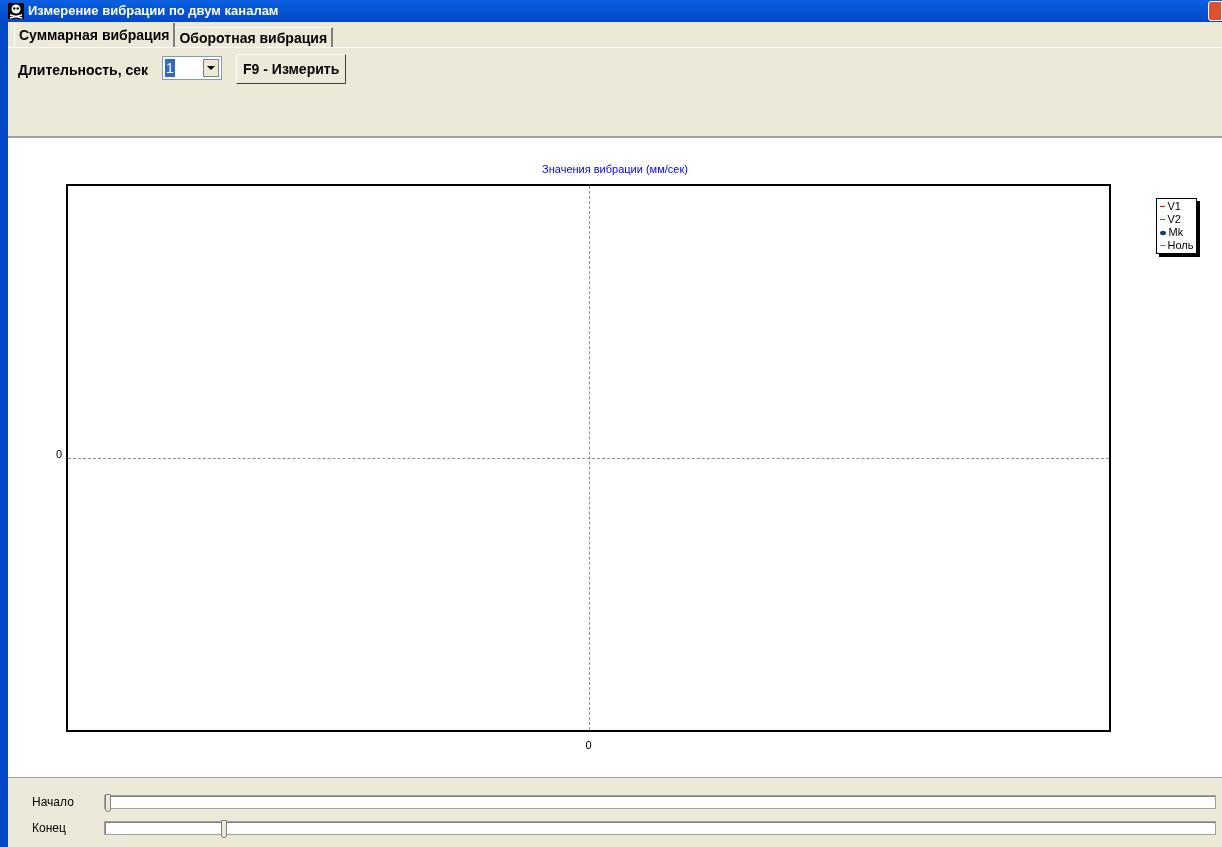  What do you see at coordinates (211, 68) in the screenshot?
I see `caret-icon` at bounding box center [211, 68].